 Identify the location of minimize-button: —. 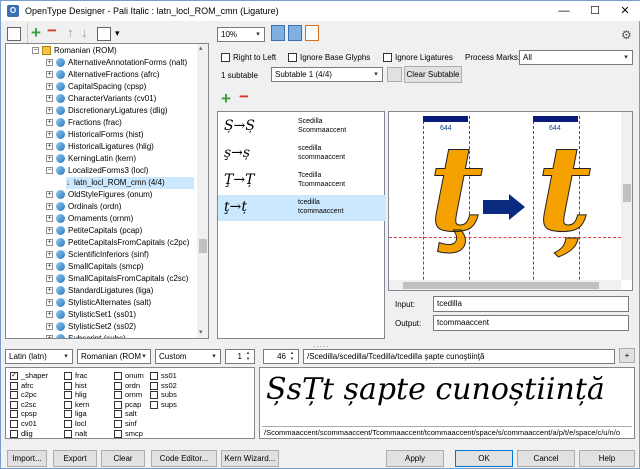
(564, 11).